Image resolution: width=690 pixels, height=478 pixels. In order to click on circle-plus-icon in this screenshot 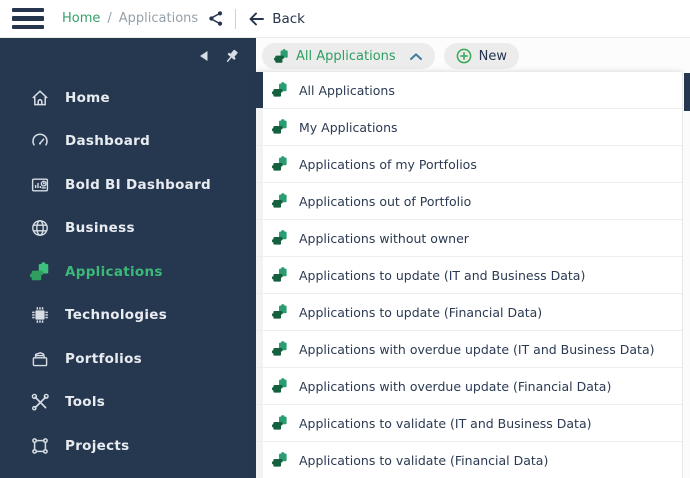, I will do `click(464, 56)`.